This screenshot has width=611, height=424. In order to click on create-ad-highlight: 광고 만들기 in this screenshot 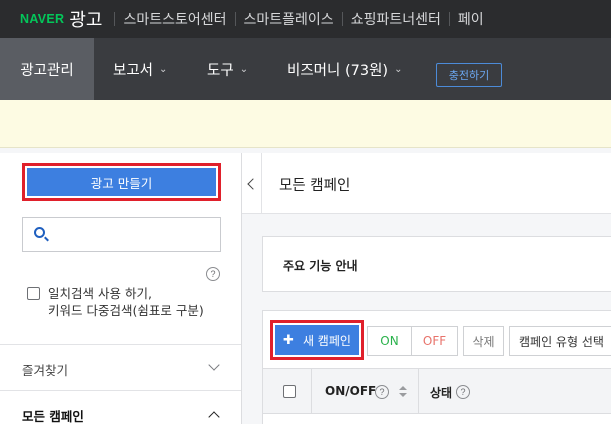, I will do `click(121, 182)`.